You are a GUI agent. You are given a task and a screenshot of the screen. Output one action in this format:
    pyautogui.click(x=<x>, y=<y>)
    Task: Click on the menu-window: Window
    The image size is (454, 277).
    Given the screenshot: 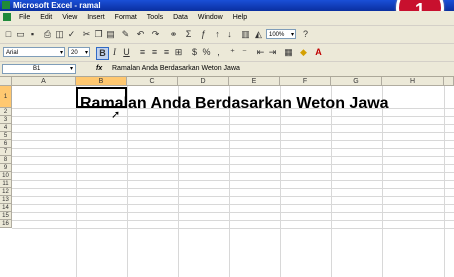 What is the action you would take?
    pyautogui.click(x=210, y=18)
    